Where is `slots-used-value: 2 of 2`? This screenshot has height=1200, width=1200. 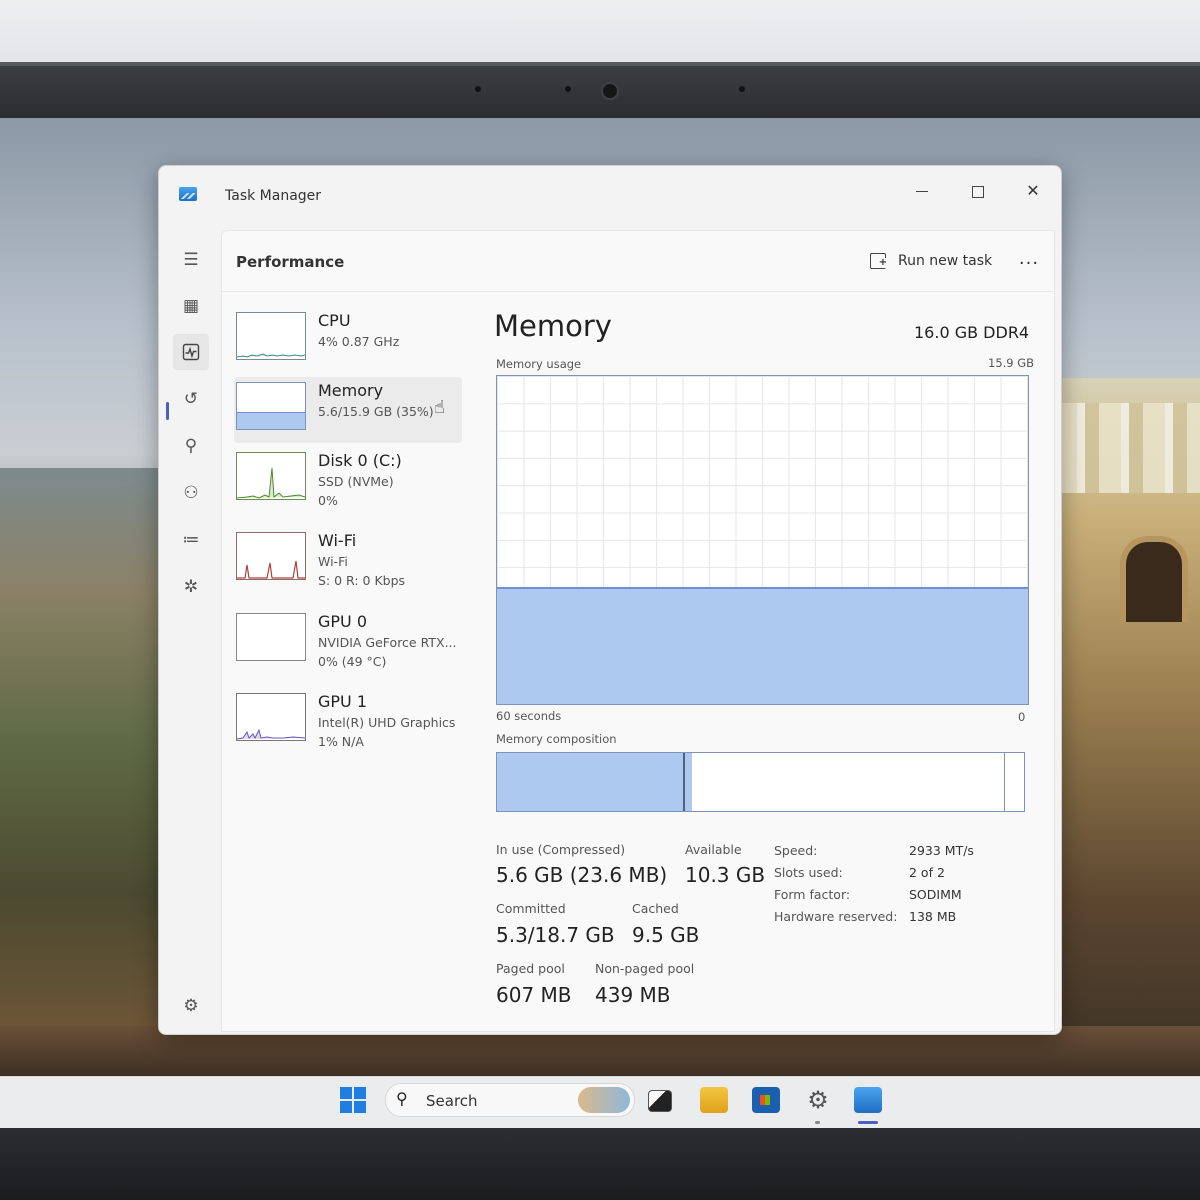
slots-used-value: 2 of 2 is located at coordinates (927, 872).